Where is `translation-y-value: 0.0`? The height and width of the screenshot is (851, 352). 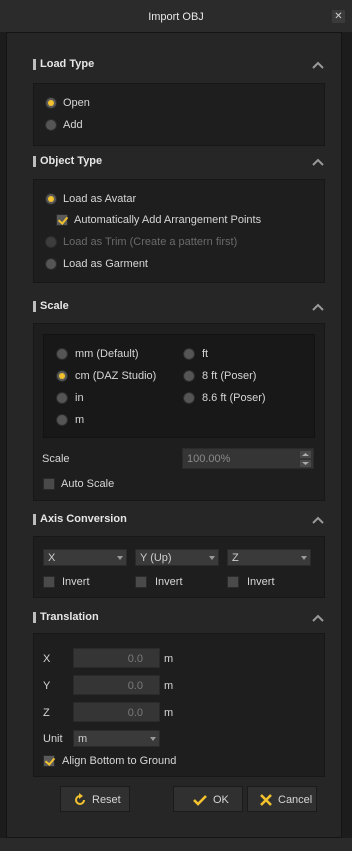
translation-y-value: 0.0 is located at coordinates (135, 686).